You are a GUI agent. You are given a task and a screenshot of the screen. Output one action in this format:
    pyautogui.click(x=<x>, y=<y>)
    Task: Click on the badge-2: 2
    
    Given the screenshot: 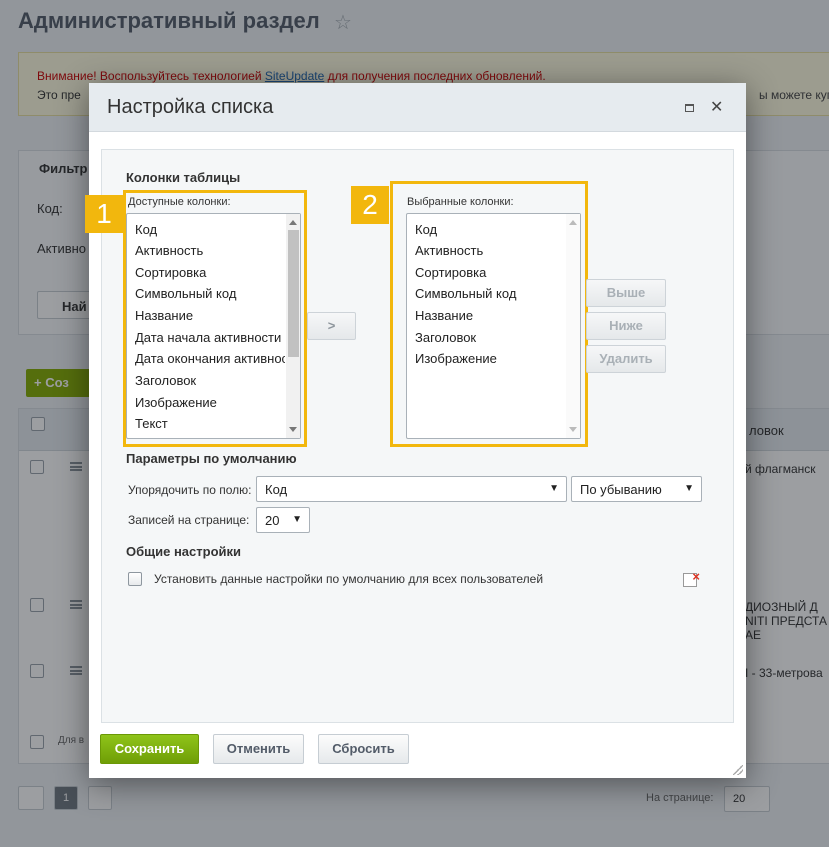 What is the action you would take?
    pyautogui.click(x=370, y=205)
    